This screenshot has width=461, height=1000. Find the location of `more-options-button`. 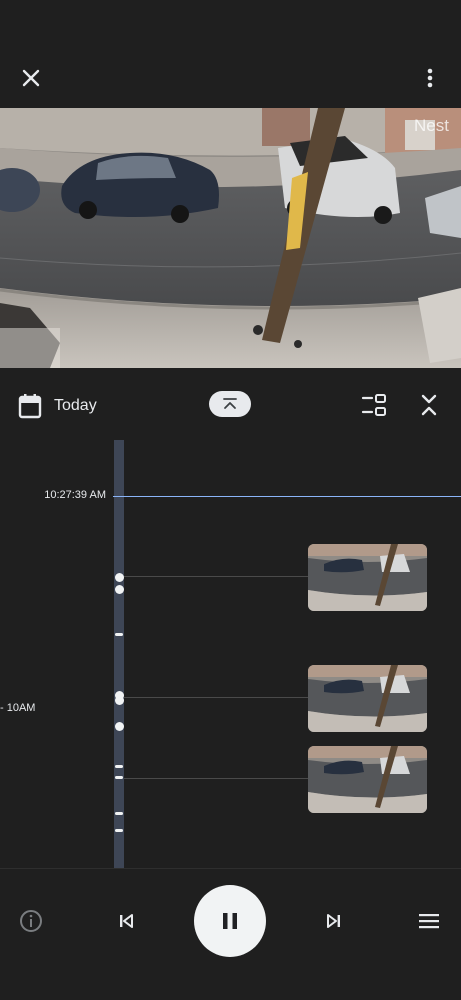

more-options-button is located at coordinates (430, 78).